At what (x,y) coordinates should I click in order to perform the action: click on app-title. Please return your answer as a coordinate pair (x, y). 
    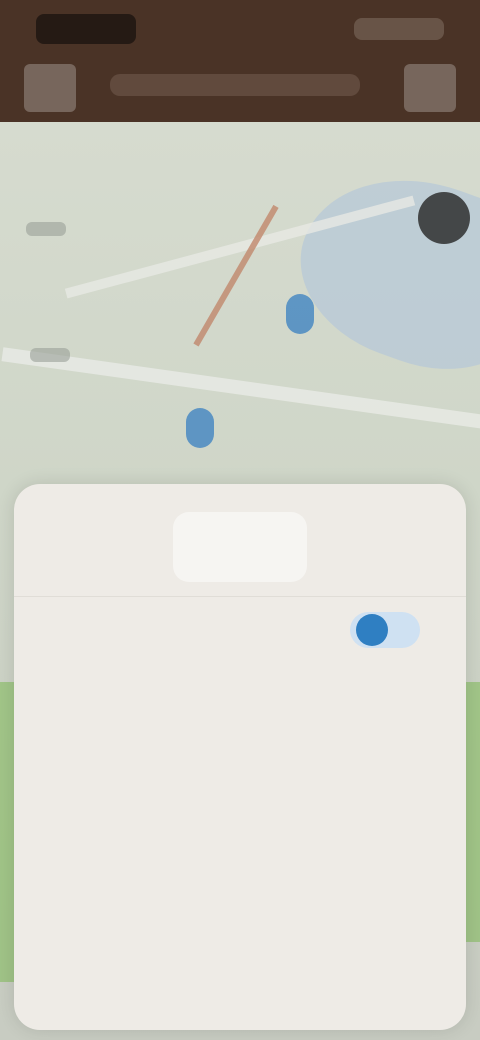
    Looking at the image, I should click on (235, 85).